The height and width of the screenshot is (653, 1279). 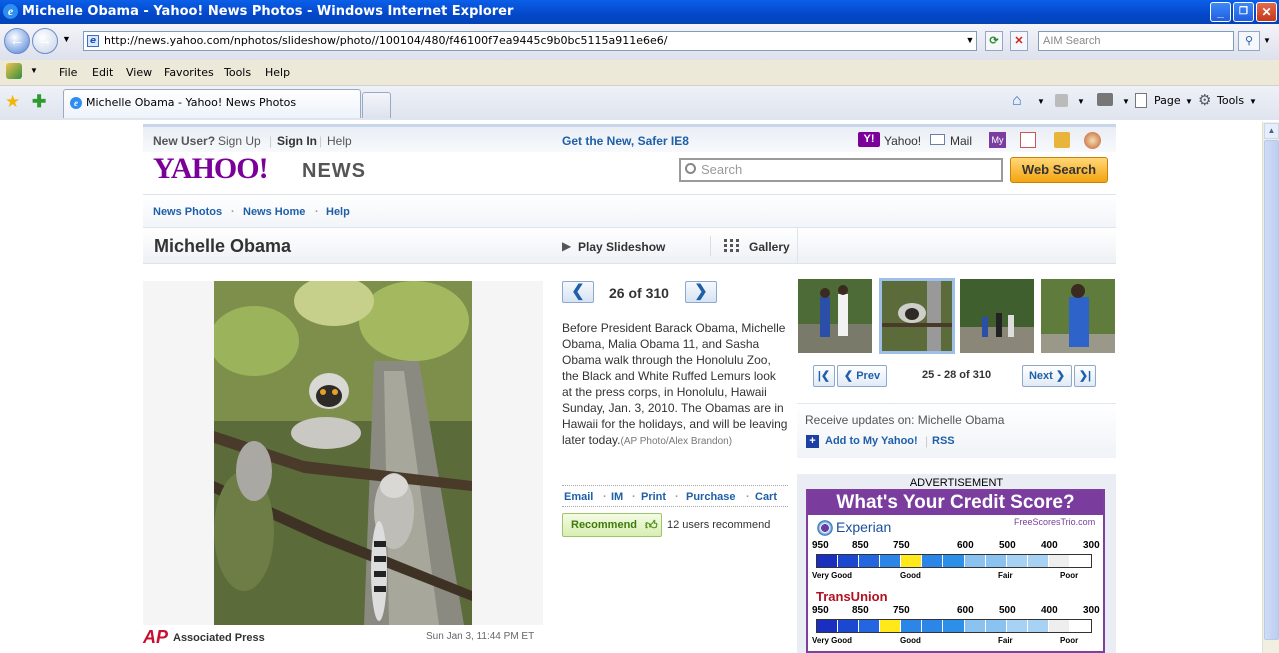 What do you see at coordinates (1189, 101) in the screenshot?
I see `page-dropdown-icon: ▼` at bounding box center [1189, 101].